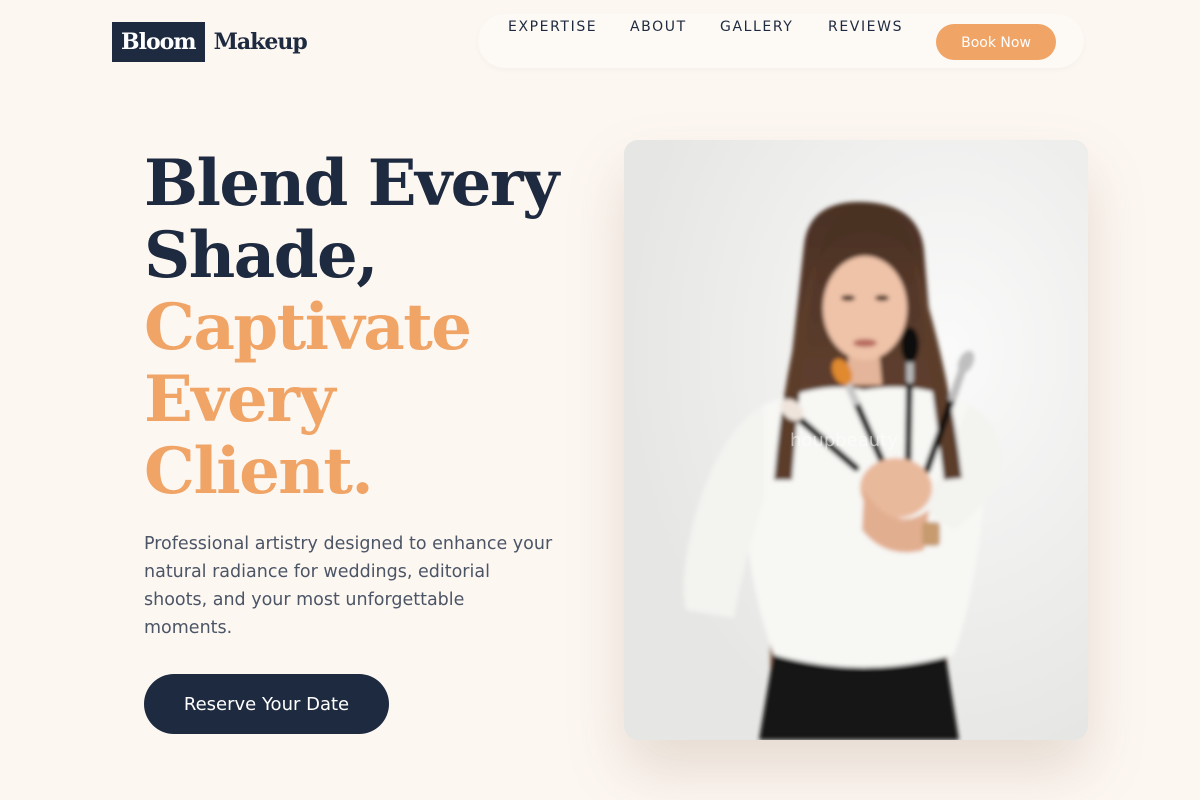 This screenshot has width=1200, height=800. Describe the element at coordinates (865, 27) in the screenshot. I see `nav-reviews: REVIEWS` at that location.